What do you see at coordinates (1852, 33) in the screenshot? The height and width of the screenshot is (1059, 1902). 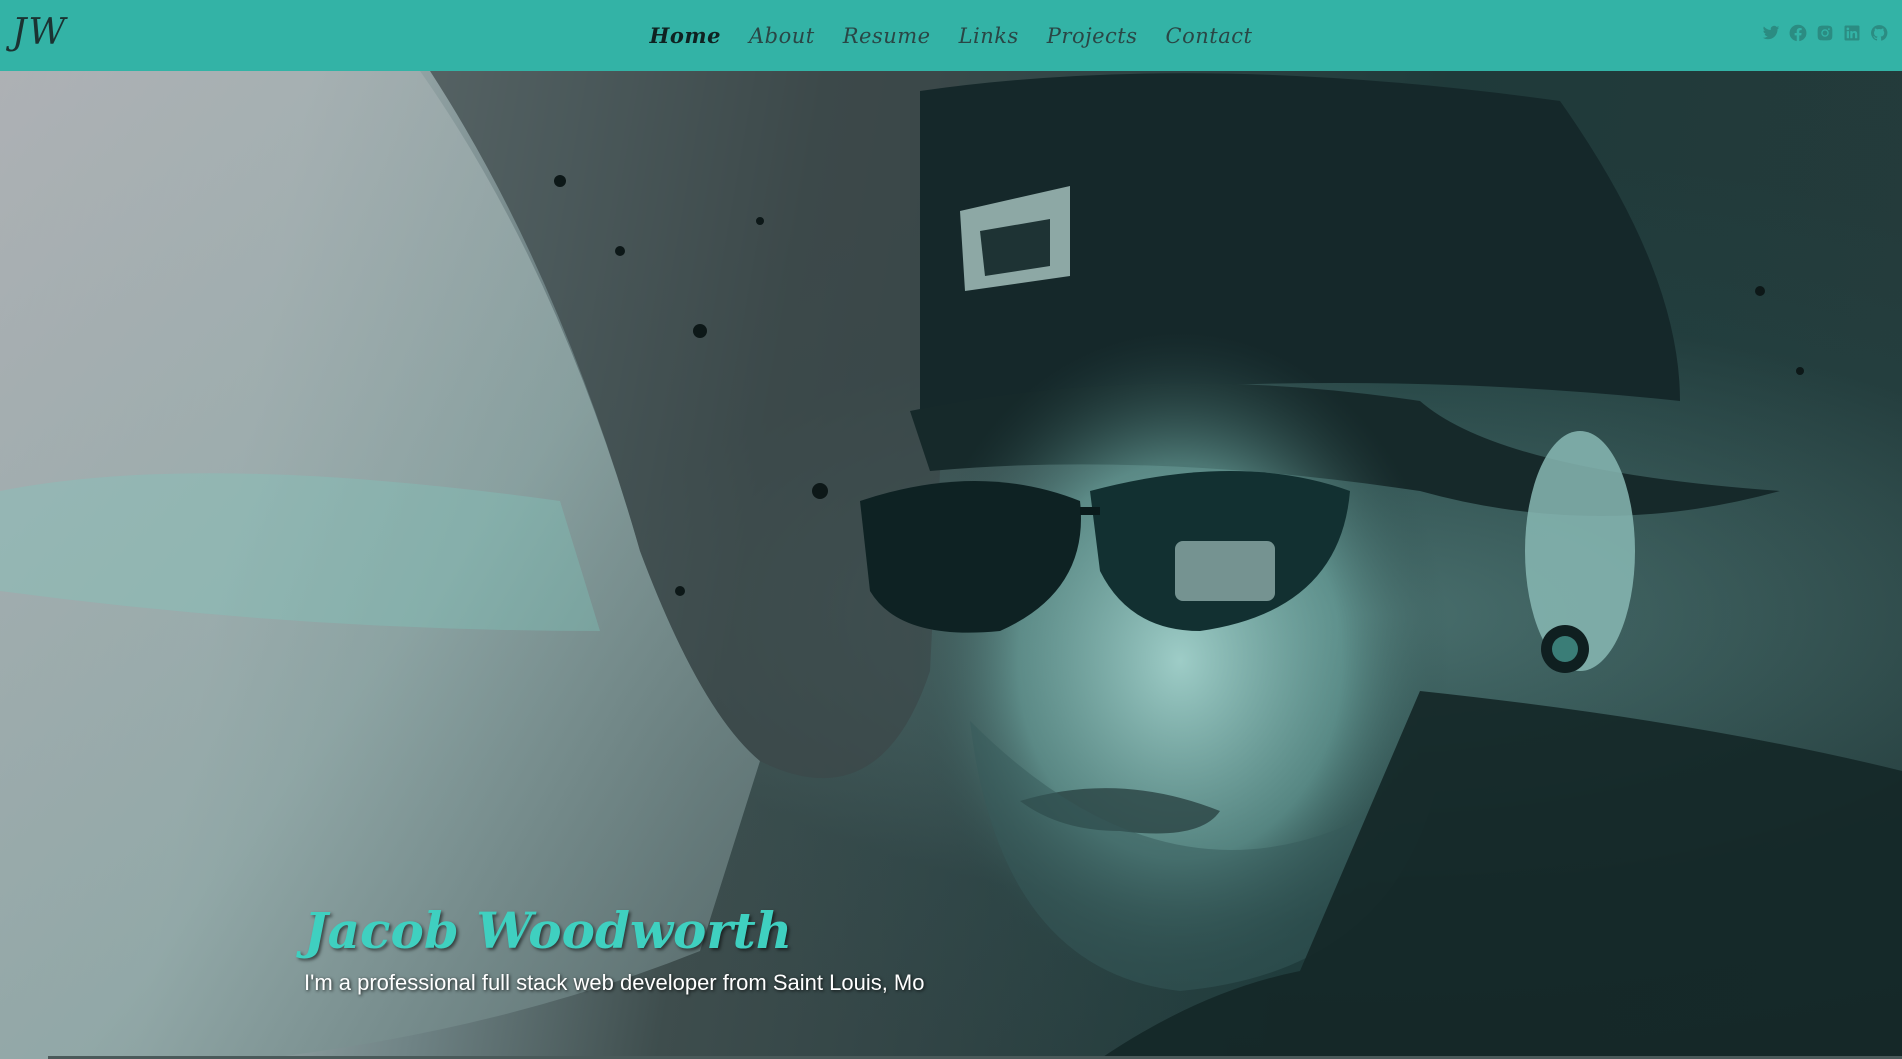 I see `linkedin-icon` at bounding box center [1852, 33].